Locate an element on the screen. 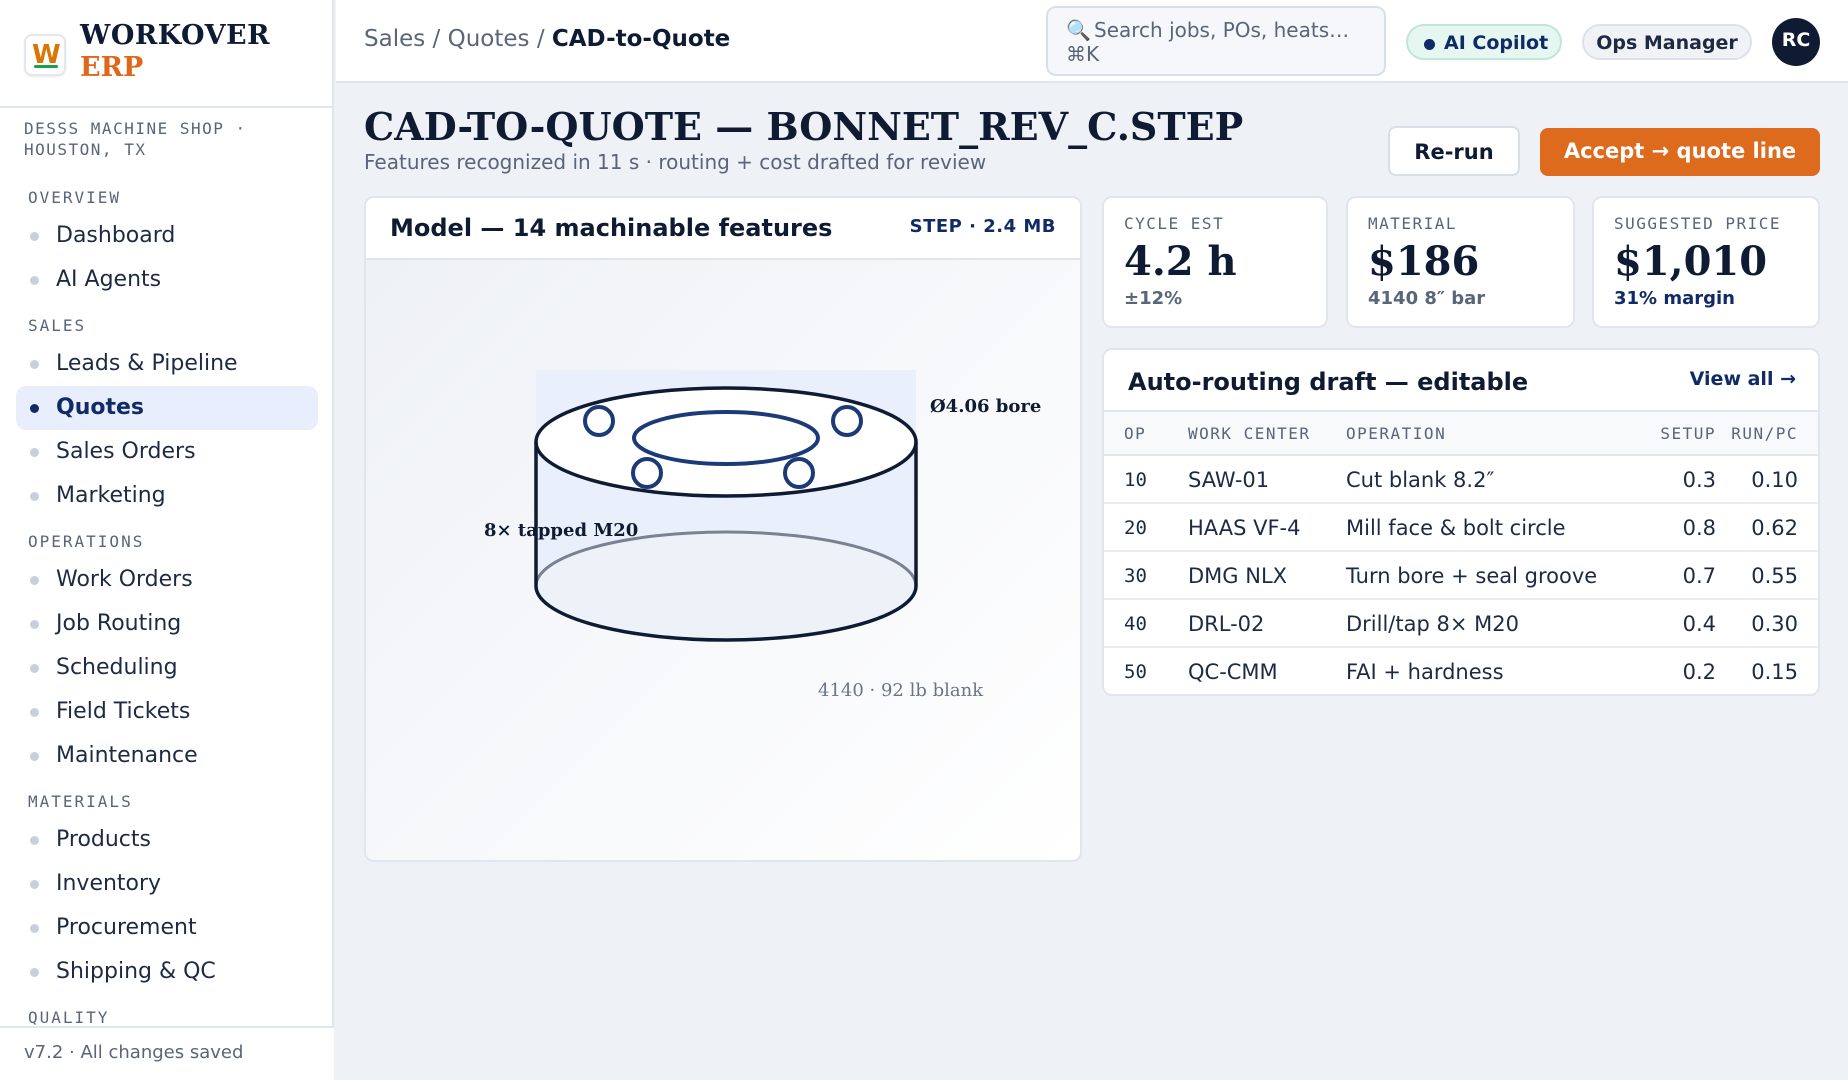 The height and width of the screenshot is (1080, 1848). col-run-pc: RUN/PC is located at coordinates (1764, 433).